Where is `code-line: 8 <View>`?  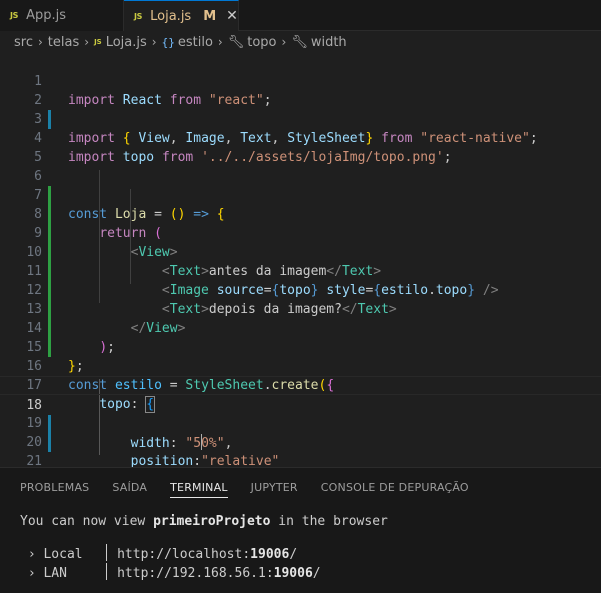
code-line: 8 <View> is located at coordinates (300, 223).